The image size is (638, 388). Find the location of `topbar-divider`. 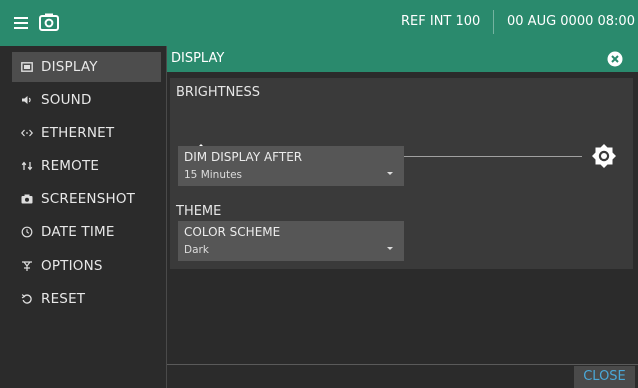

topbar-divider is located at coordinates (493, 22).